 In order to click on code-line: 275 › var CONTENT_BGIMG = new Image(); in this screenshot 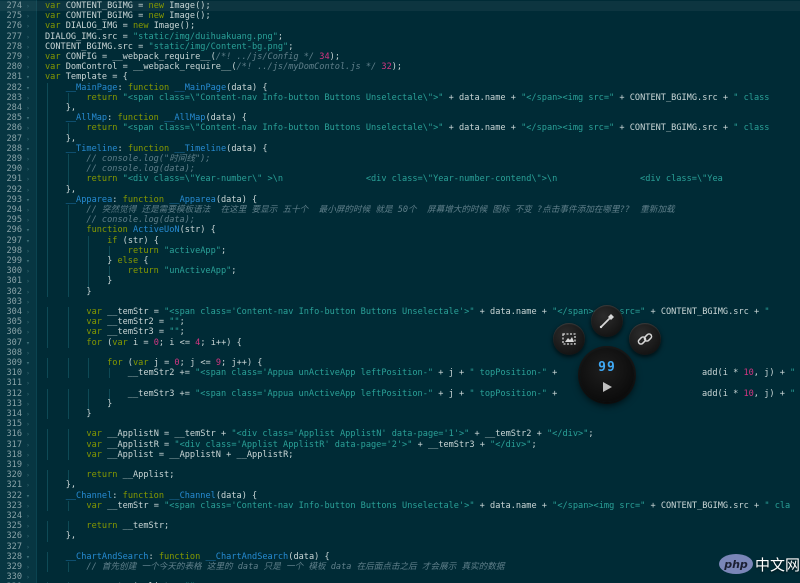, I will do `click(400, 16)`.